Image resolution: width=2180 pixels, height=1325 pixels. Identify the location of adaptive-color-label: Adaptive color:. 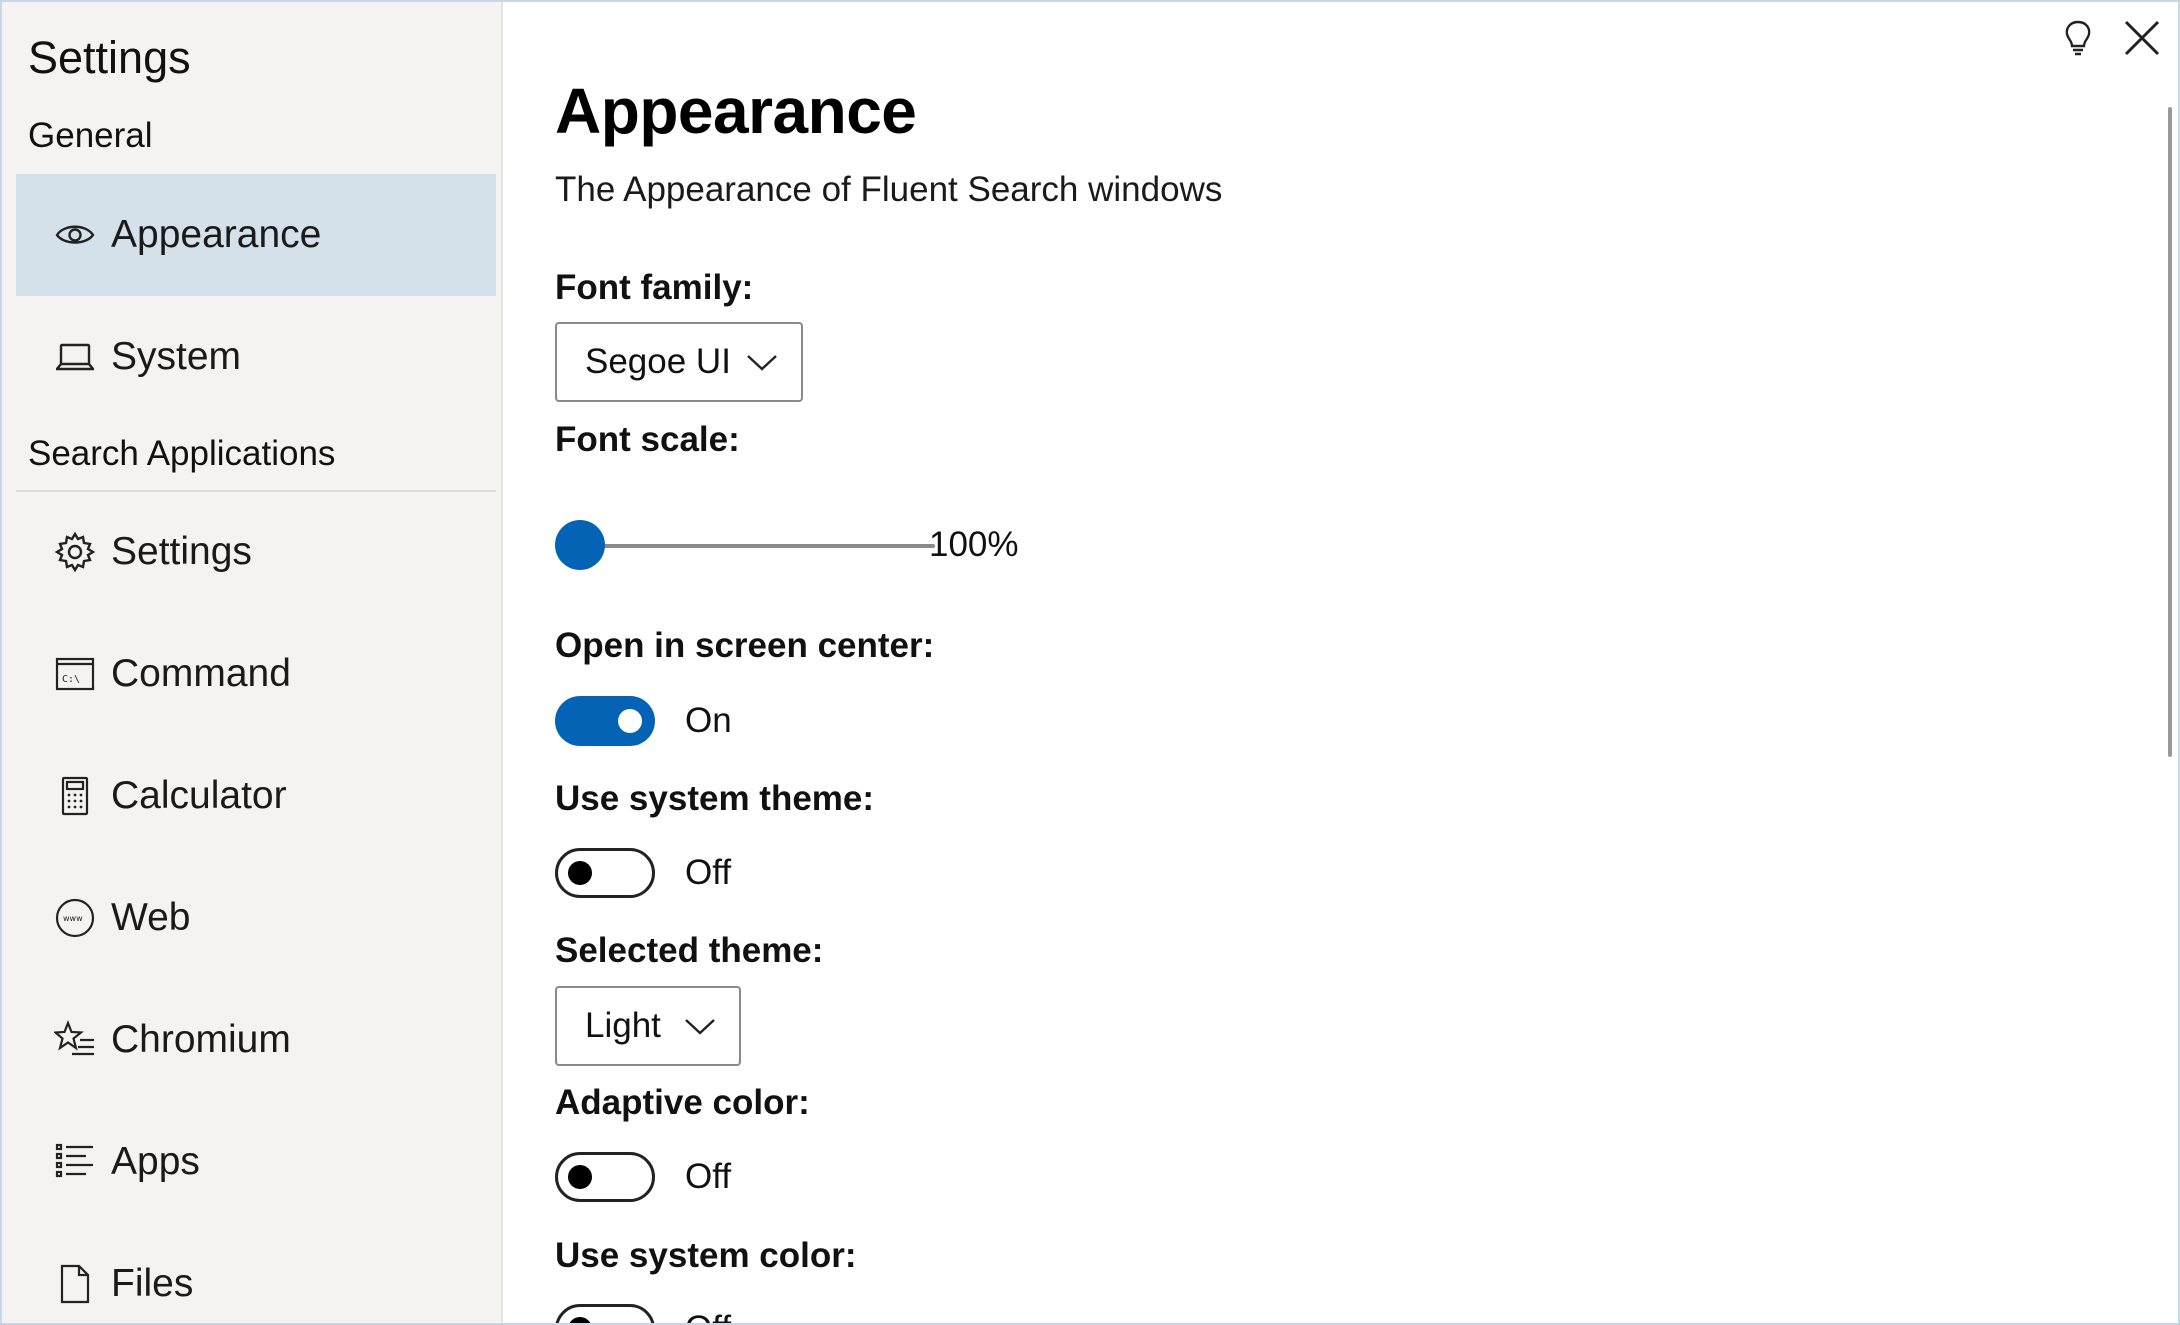
(682, 1102).